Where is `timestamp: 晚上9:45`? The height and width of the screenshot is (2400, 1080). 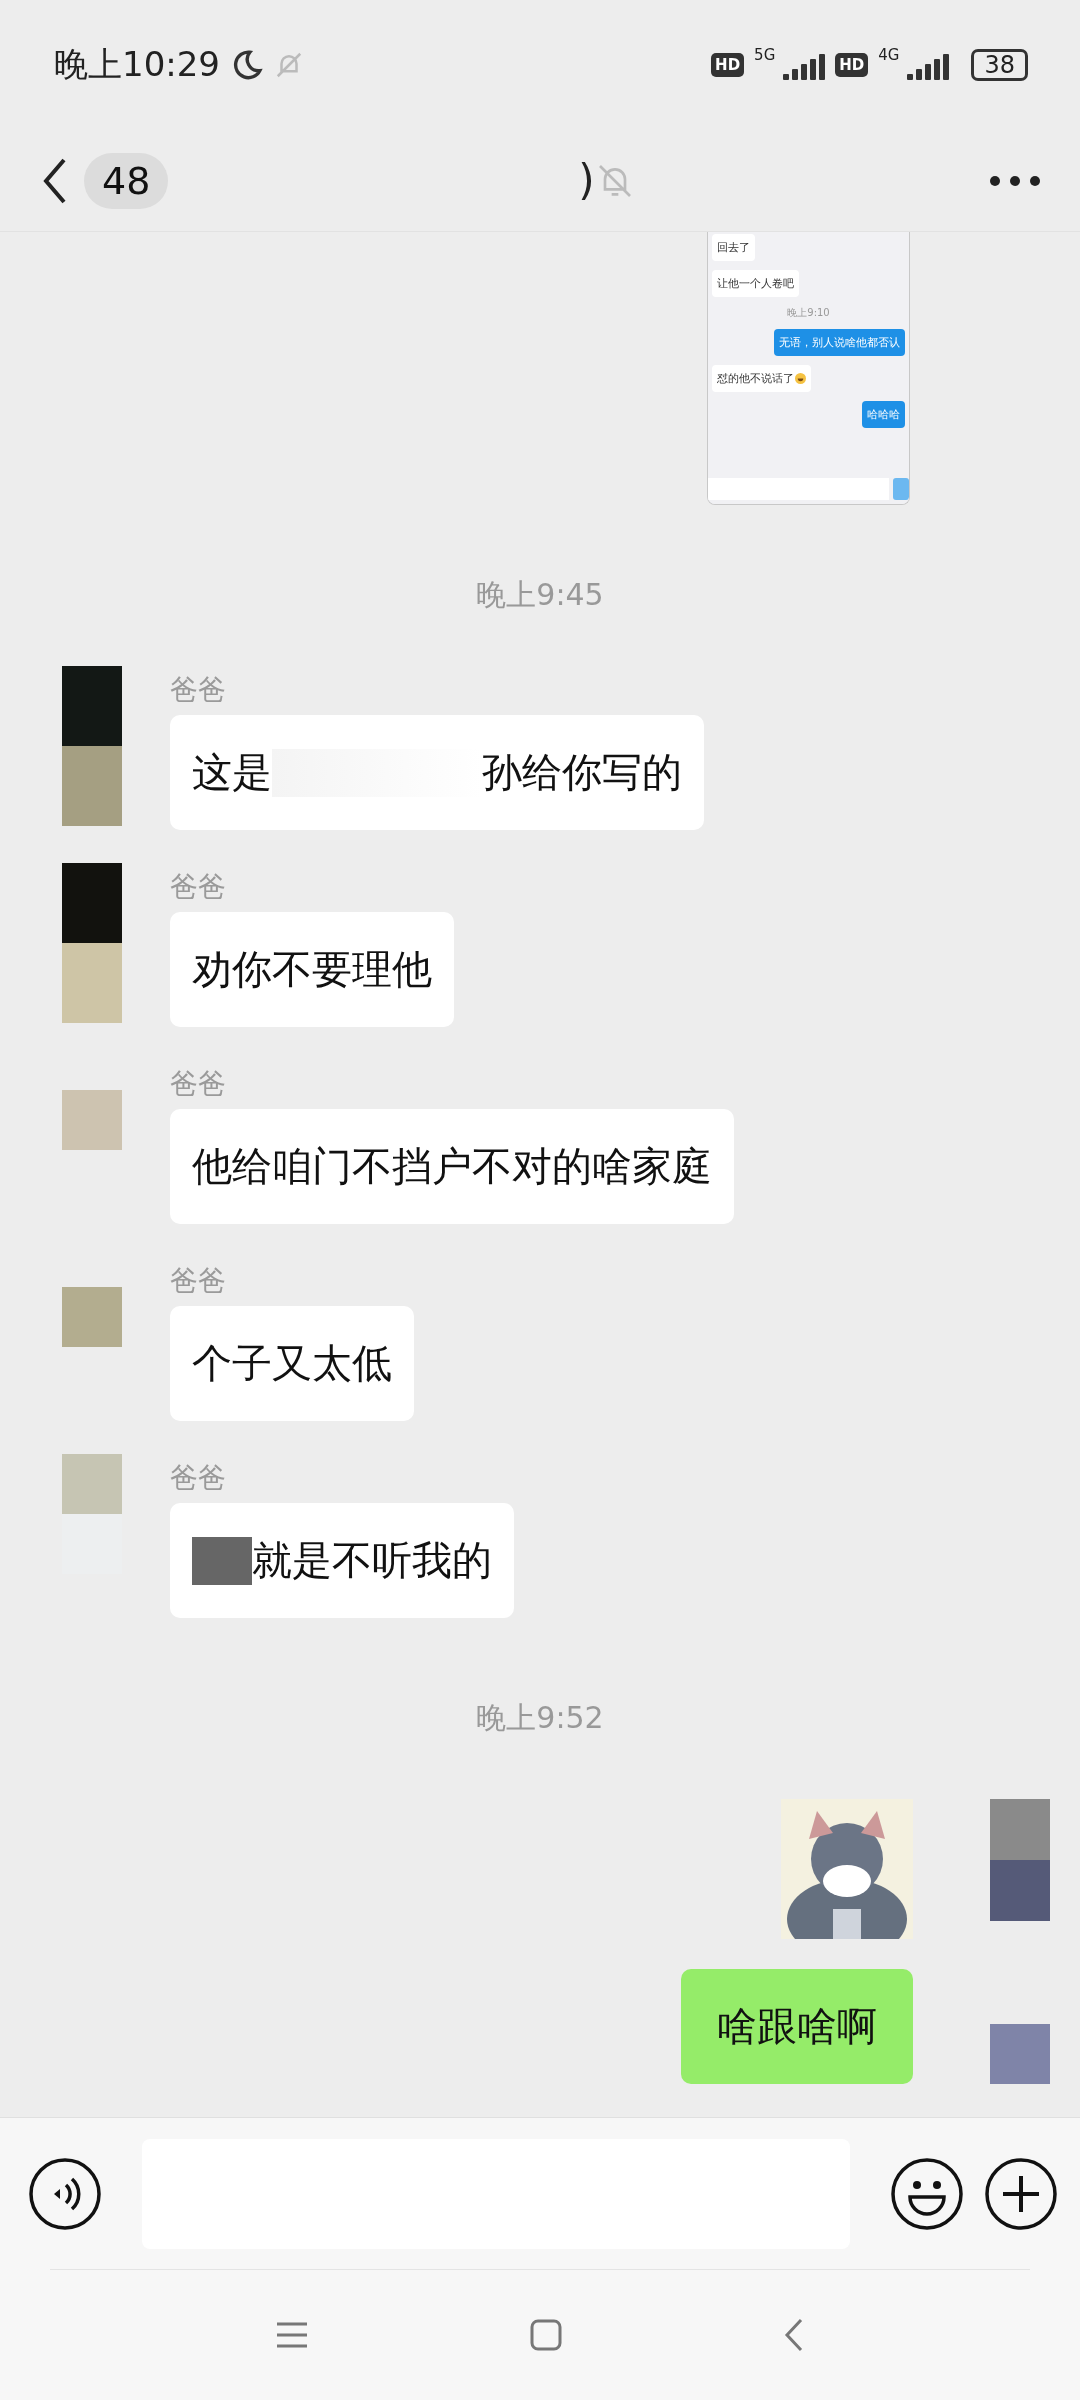
timestamp: 晚上9:45 is located at coordinates (540, 595).